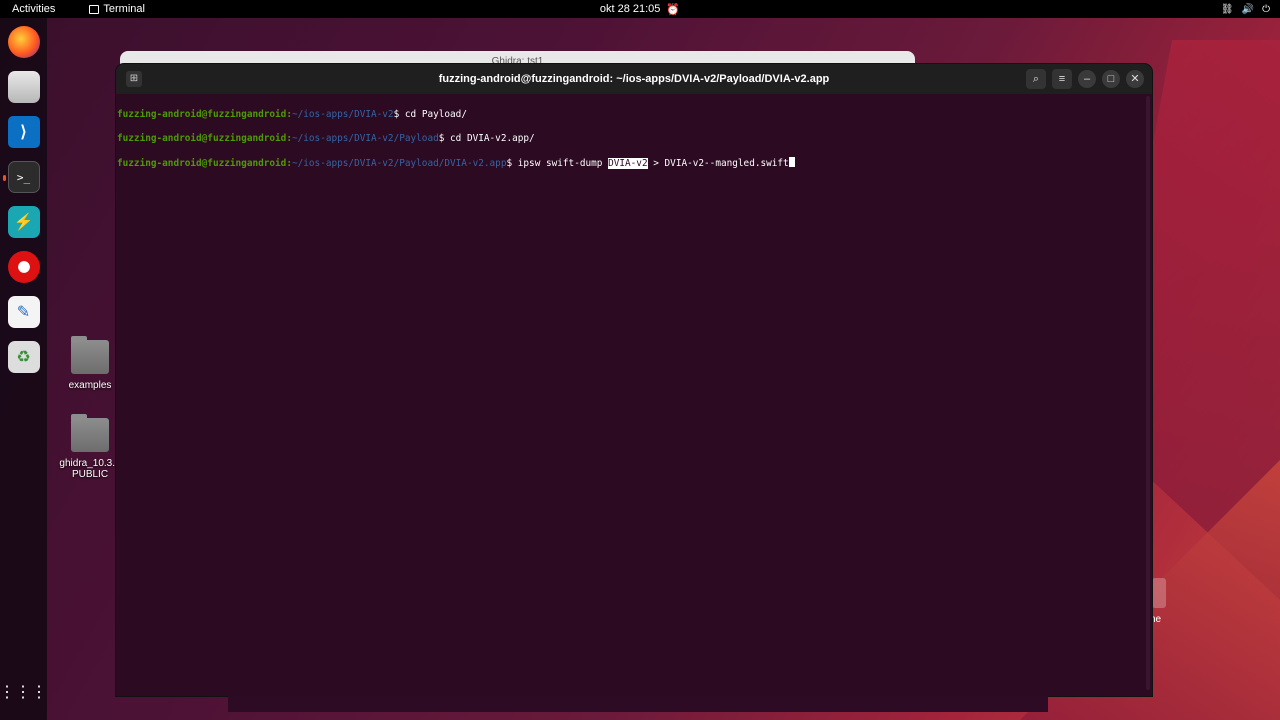 The width and height of the screenshot is (1280, 720). I want to click on desktop-icon-partial, so click(1159, 593).